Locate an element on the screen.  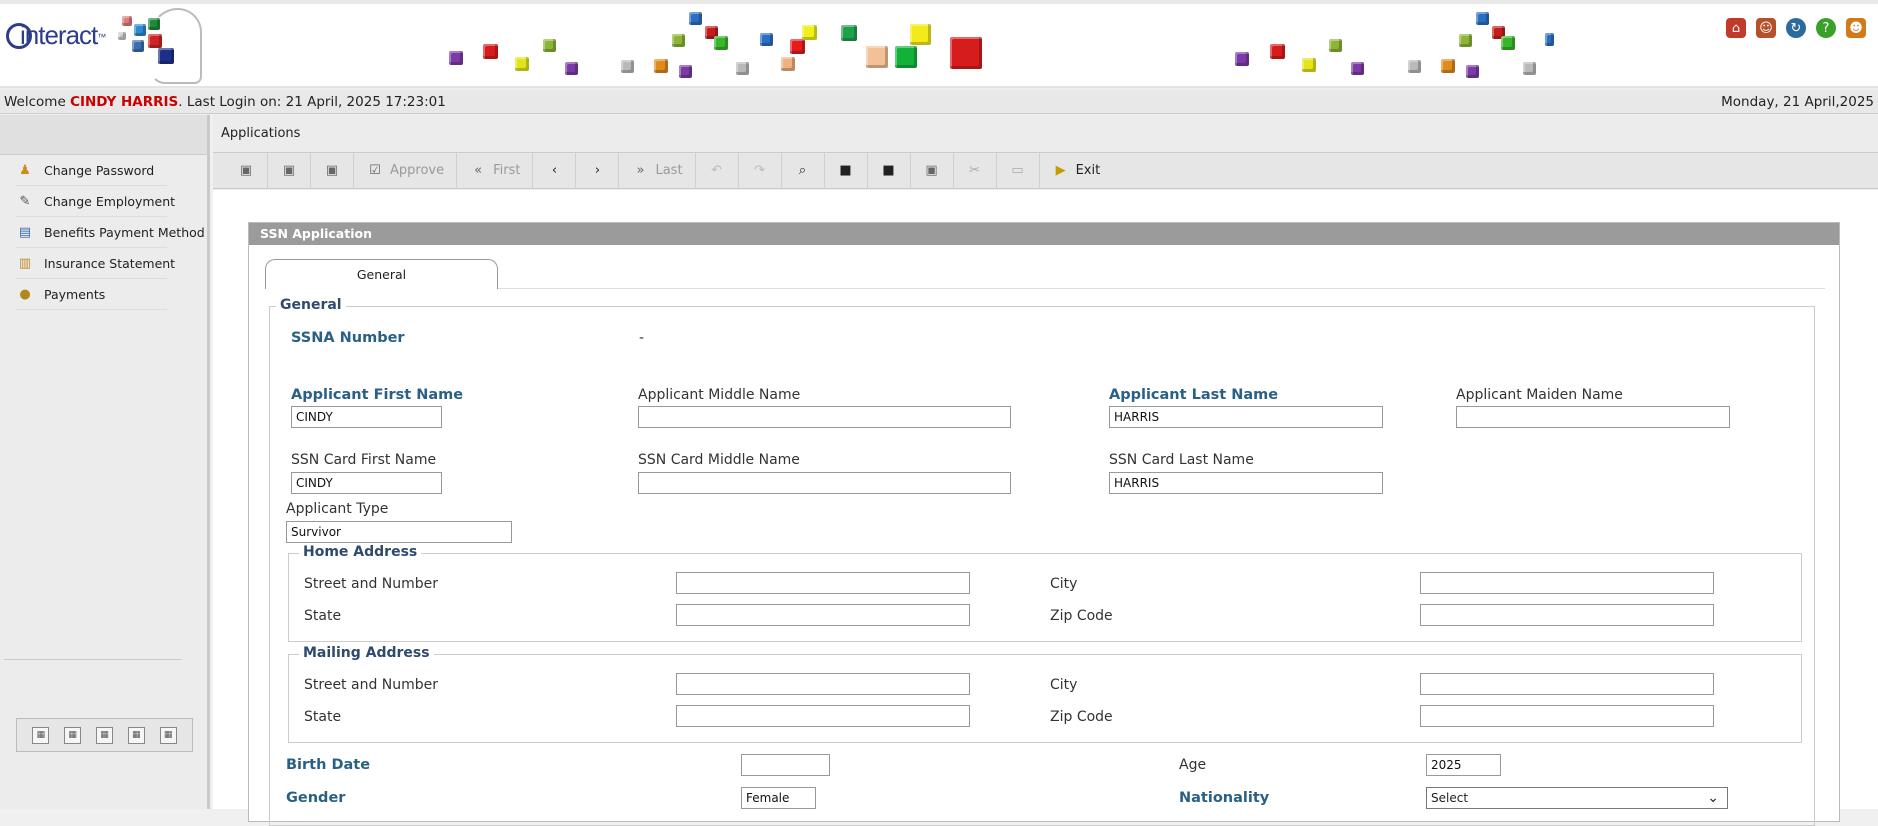
applicant-maiden-name-field is located at coordinates (1593, 417).